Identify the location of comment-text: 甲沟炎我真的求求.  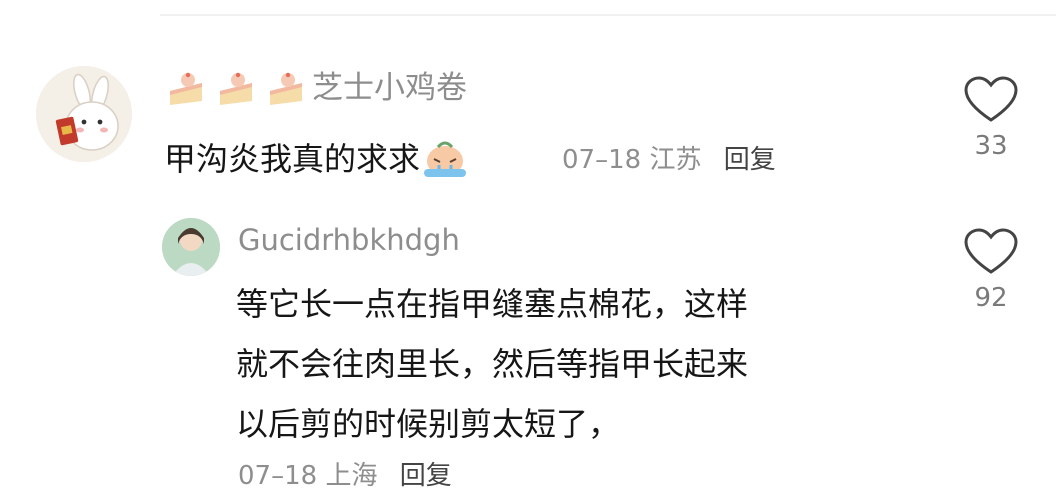
(316, 159).